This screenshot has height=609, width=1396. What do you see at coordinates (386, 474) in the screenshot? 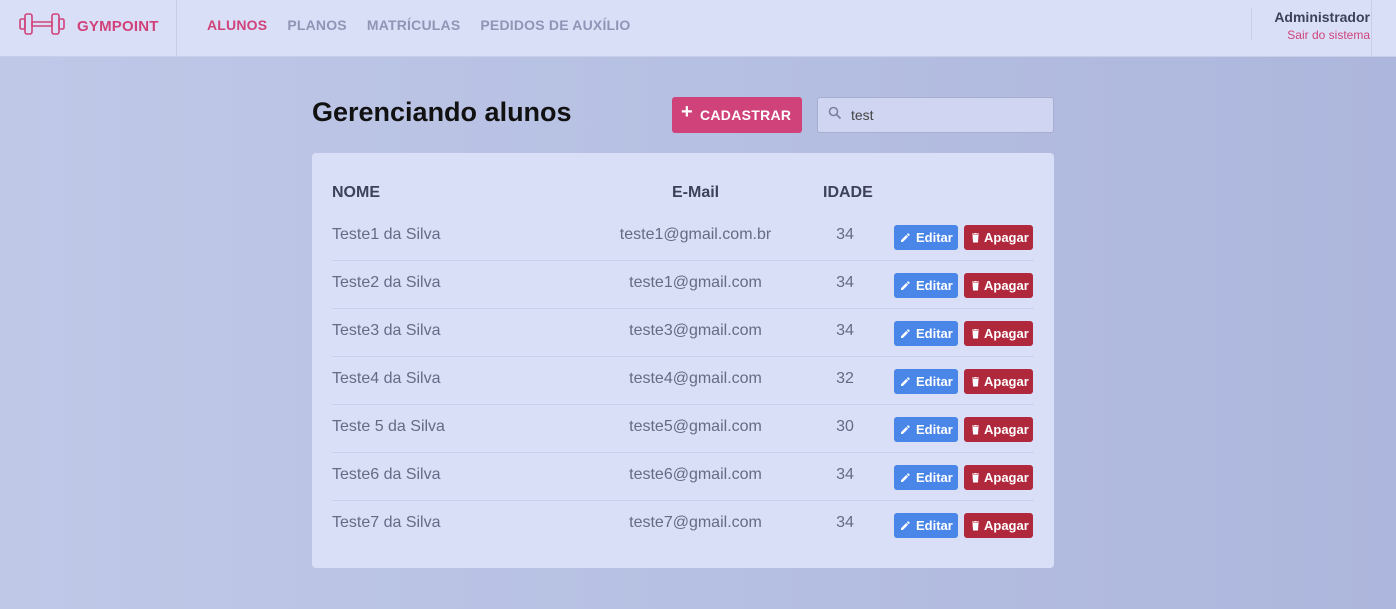
I see `student-name: Teste6 da Silva` at bounding box center [386, 474].